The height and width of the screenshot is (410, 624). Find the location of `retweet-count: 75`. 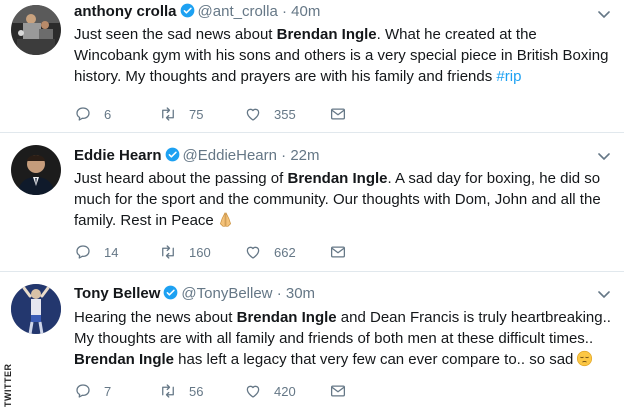

retweet-count: 75 is located at coordinates (196, 114).